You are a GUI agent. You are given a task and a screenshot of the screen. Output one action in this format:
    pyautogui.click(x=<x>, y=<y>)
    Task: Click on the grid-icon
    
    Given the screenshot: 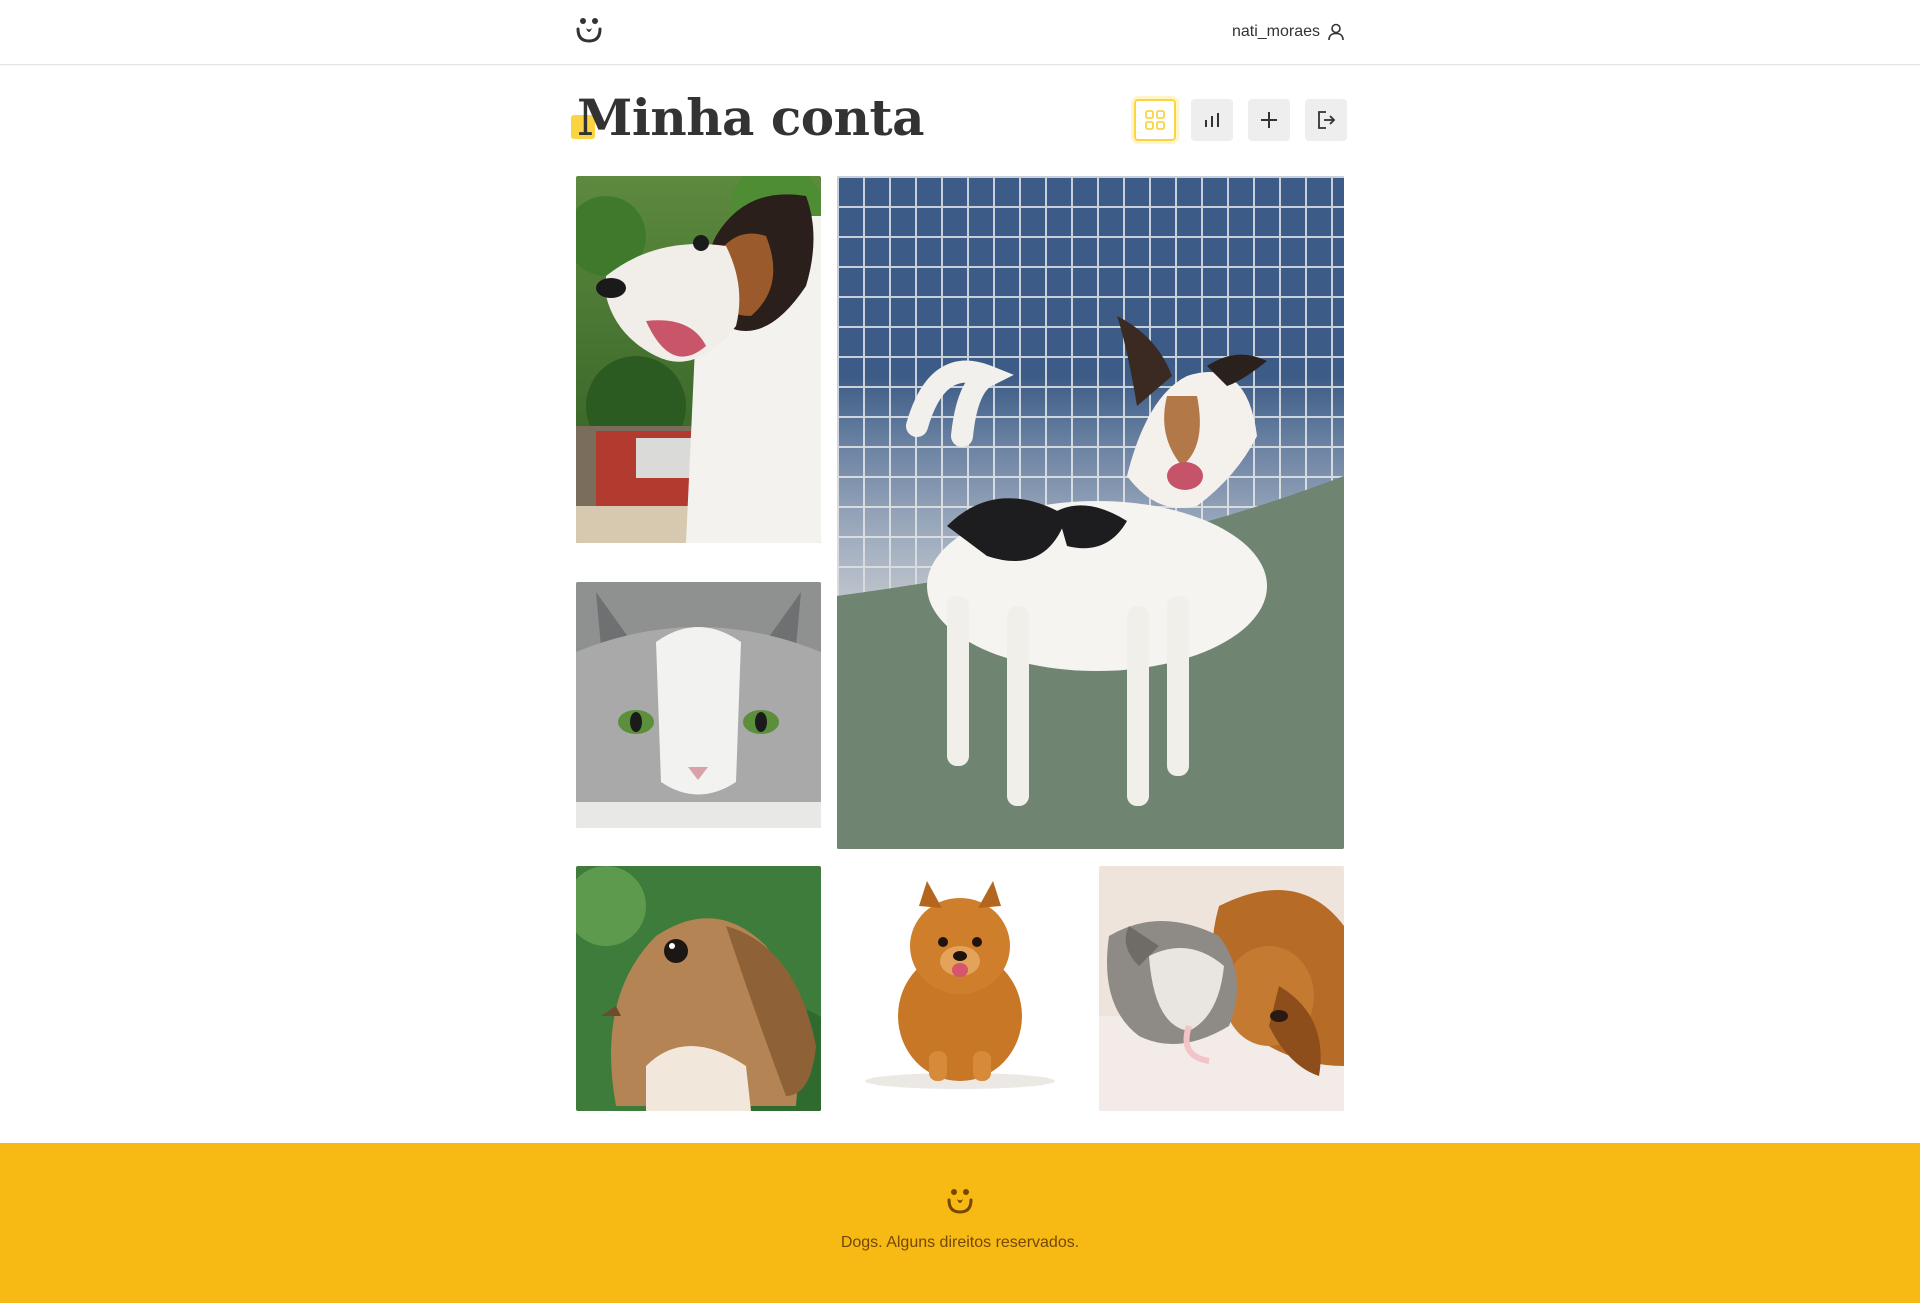 What is the action you would take?
    pyautogui.click(x=1155, y=120)
    